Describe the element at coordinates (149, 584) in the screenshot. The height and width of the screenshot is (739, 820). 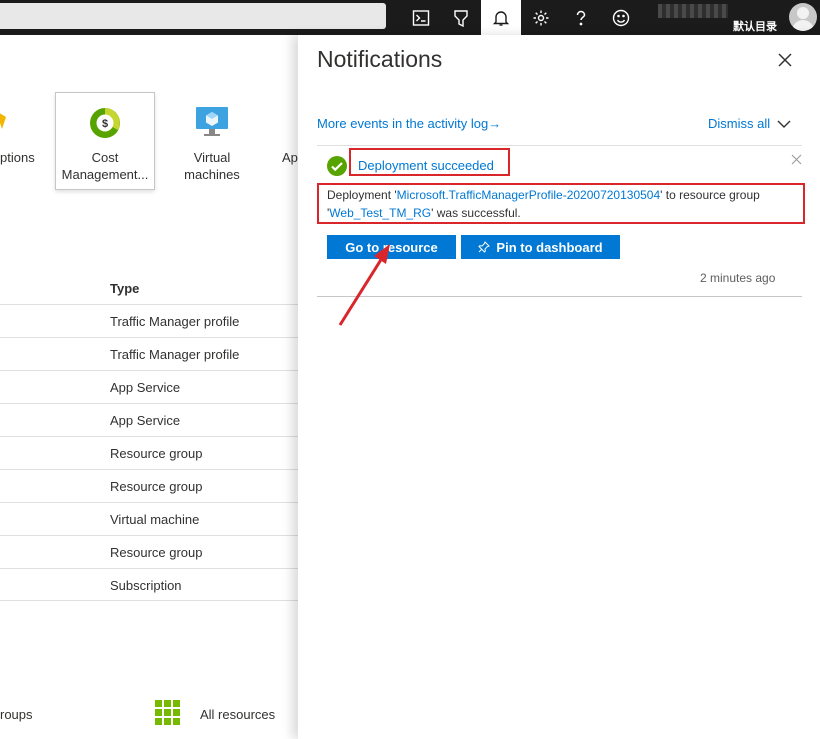
I see `table-row: Subscription` at that location.